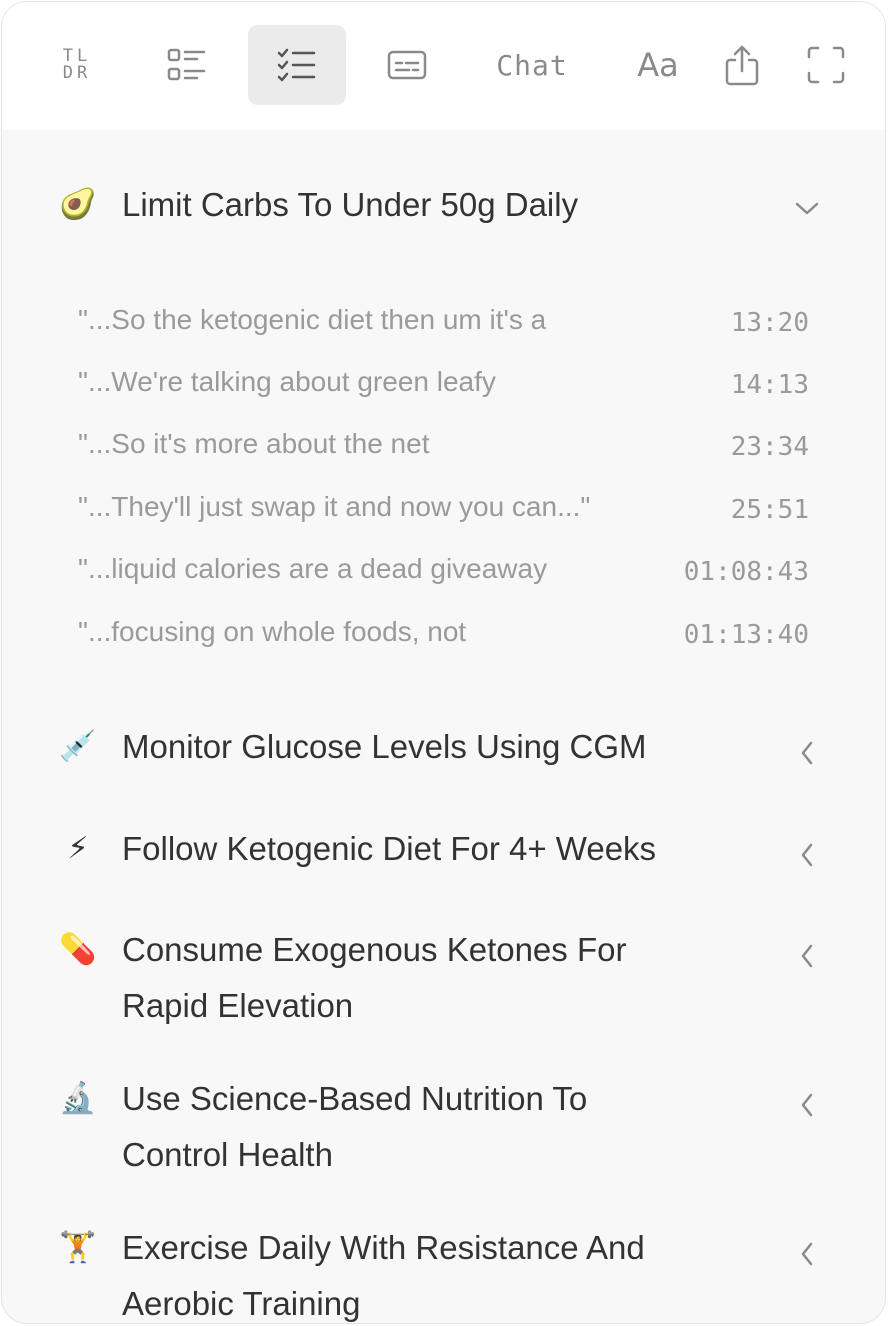  I want to click on subtitles-icon, so click(407, 65).